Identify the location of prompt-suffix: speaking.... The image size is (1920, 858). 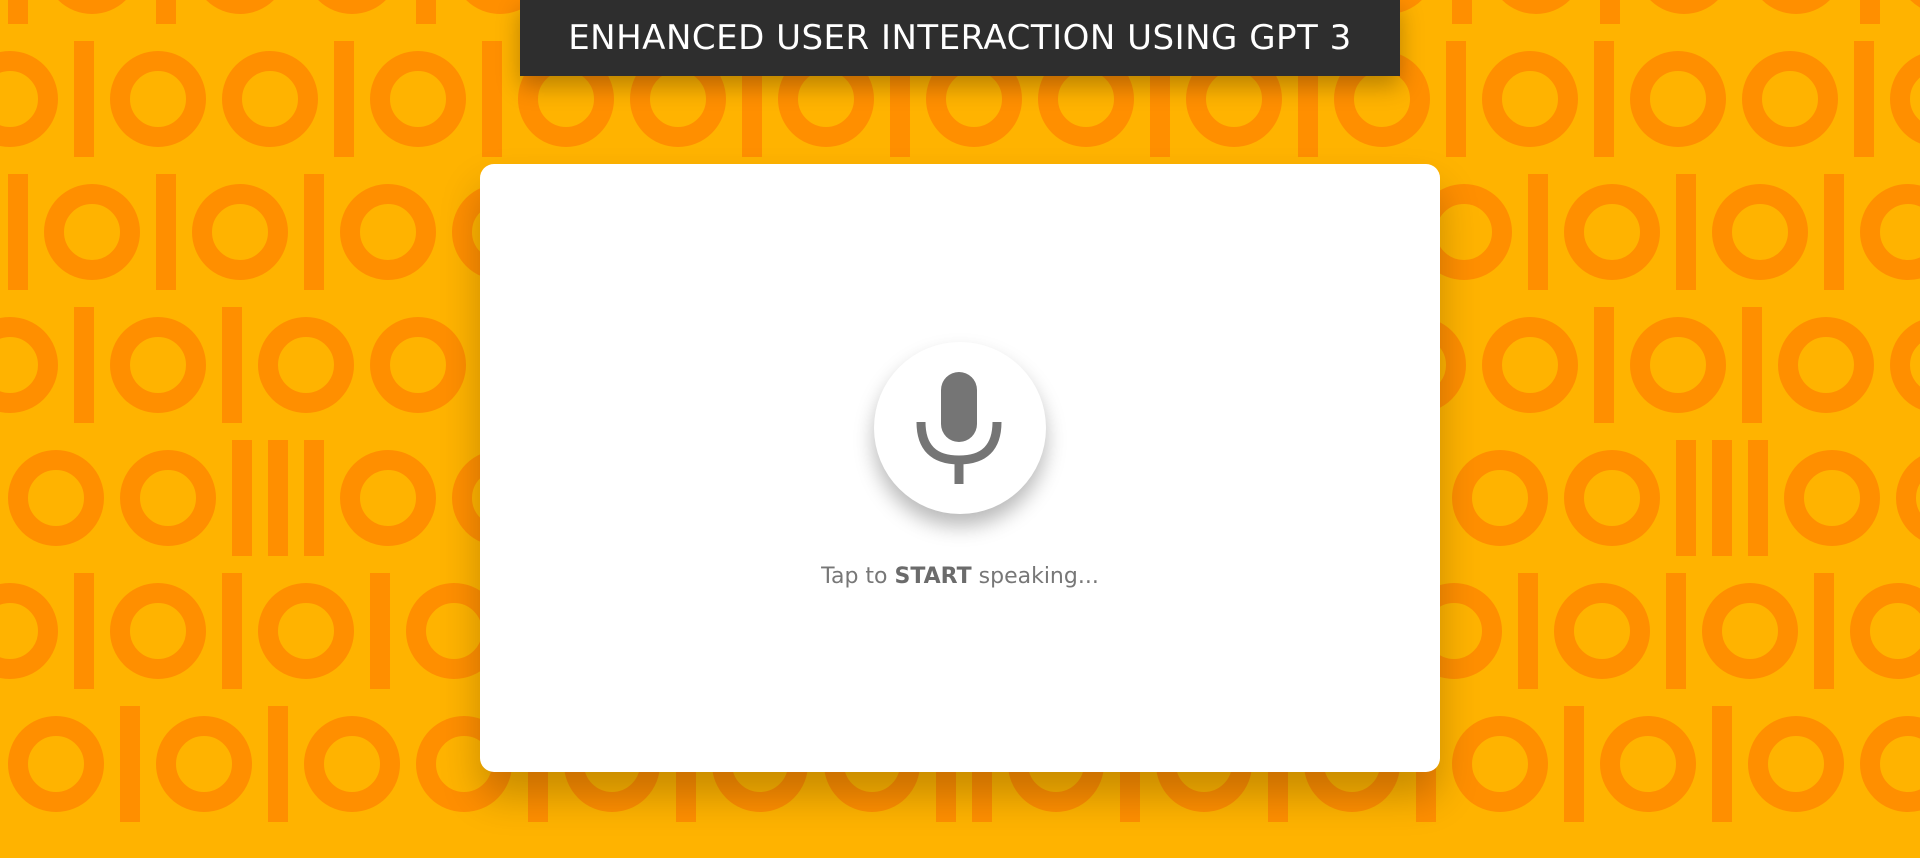
(1038, 576).